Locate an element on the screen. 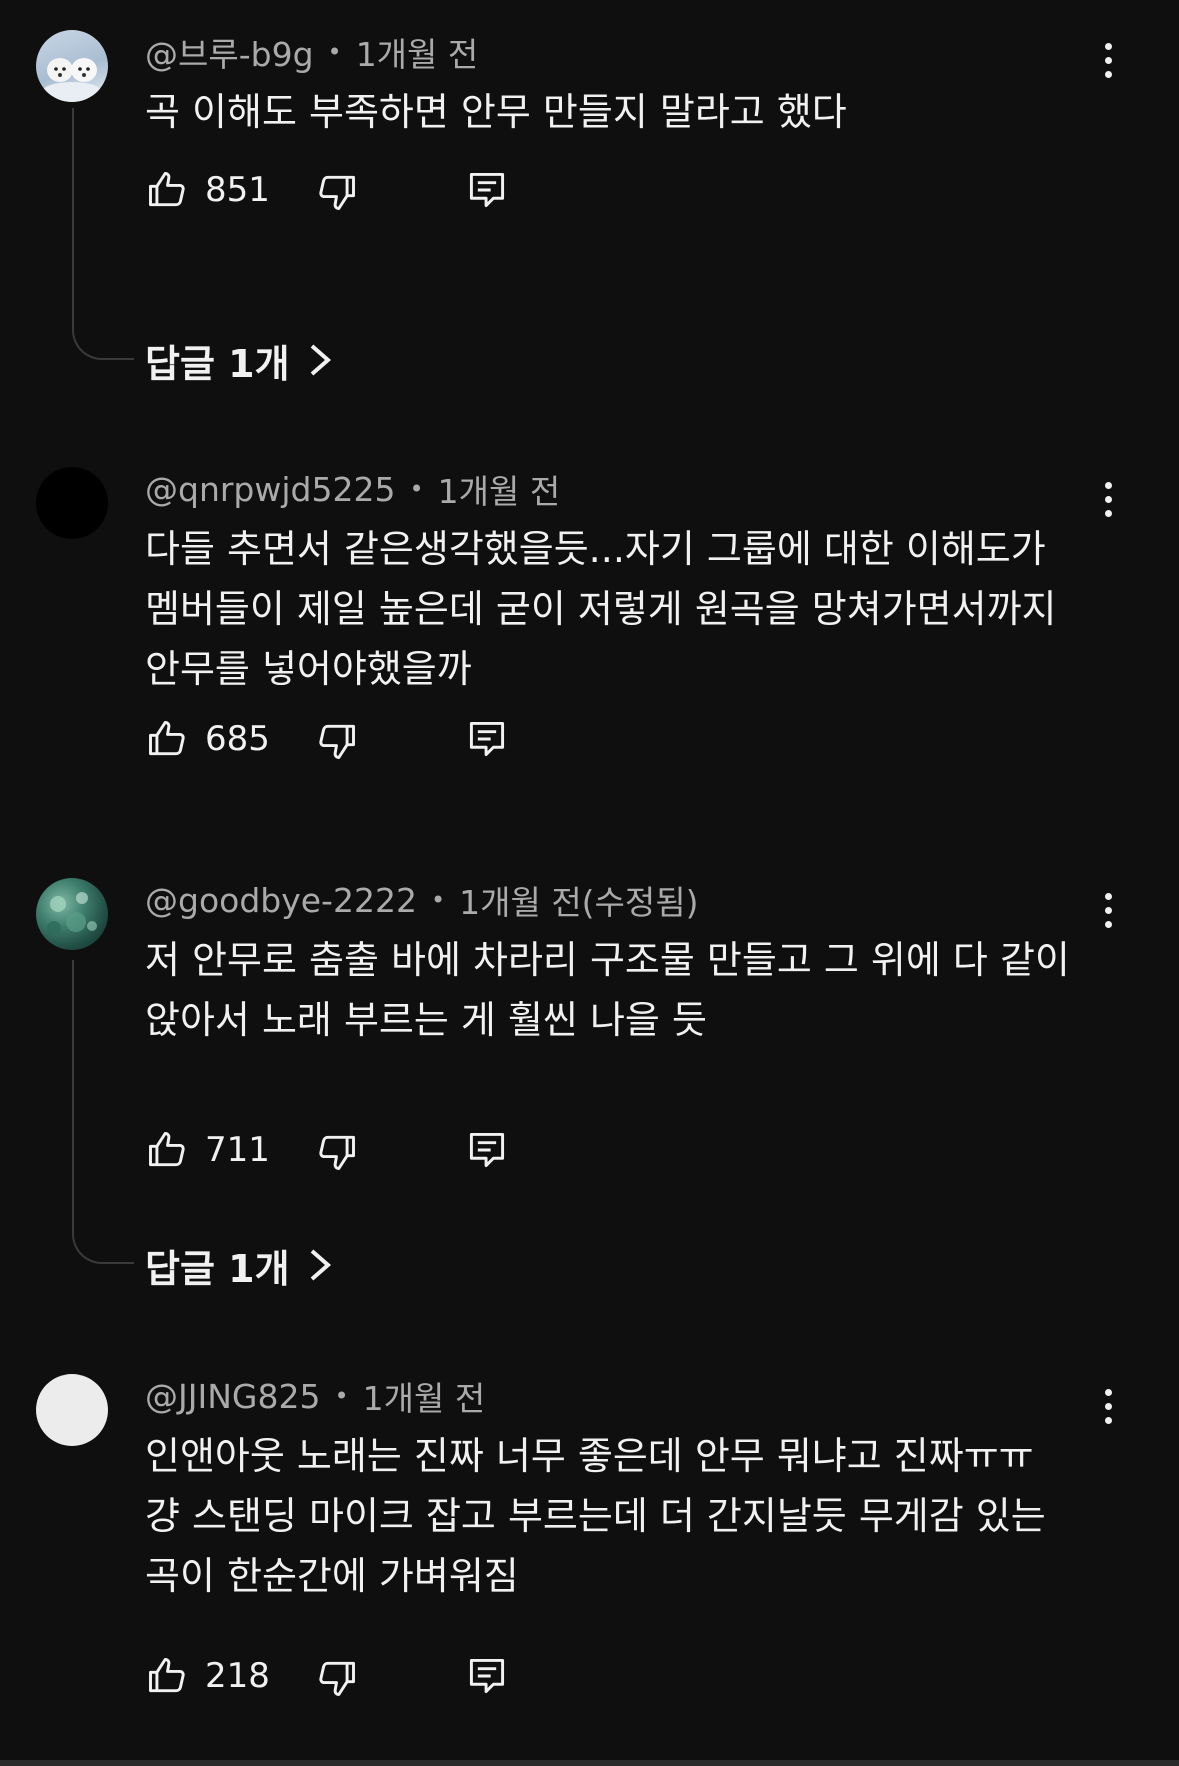  comment-author: @qnrpwjd5225 is located at coordinates (270, 489).